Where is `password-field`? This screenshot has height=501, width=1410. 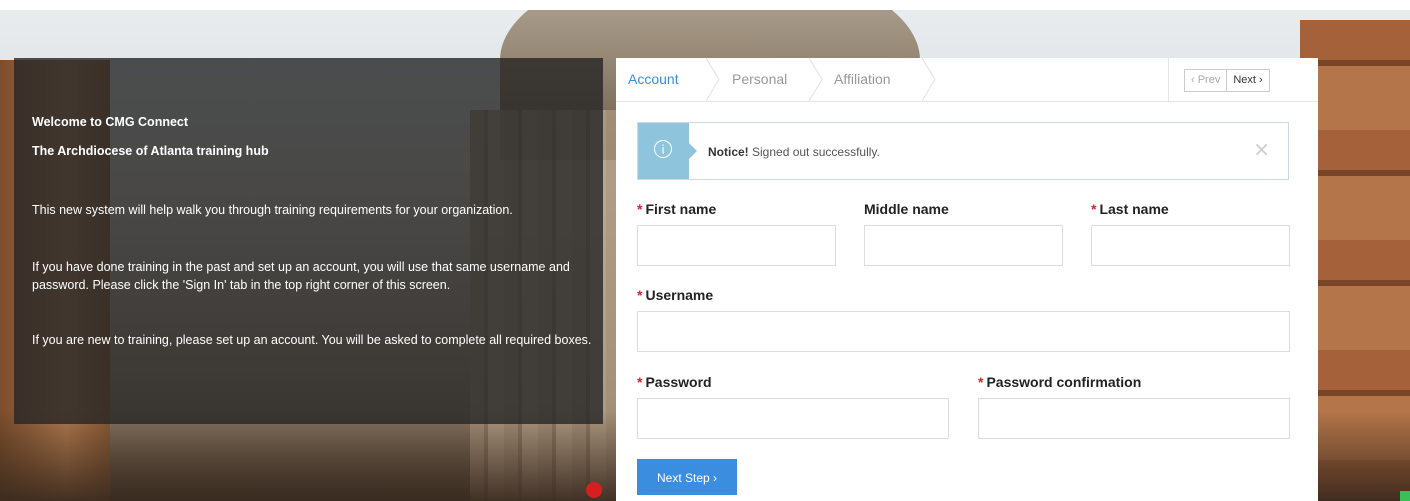 password-field is located at coordinates (793, 418).